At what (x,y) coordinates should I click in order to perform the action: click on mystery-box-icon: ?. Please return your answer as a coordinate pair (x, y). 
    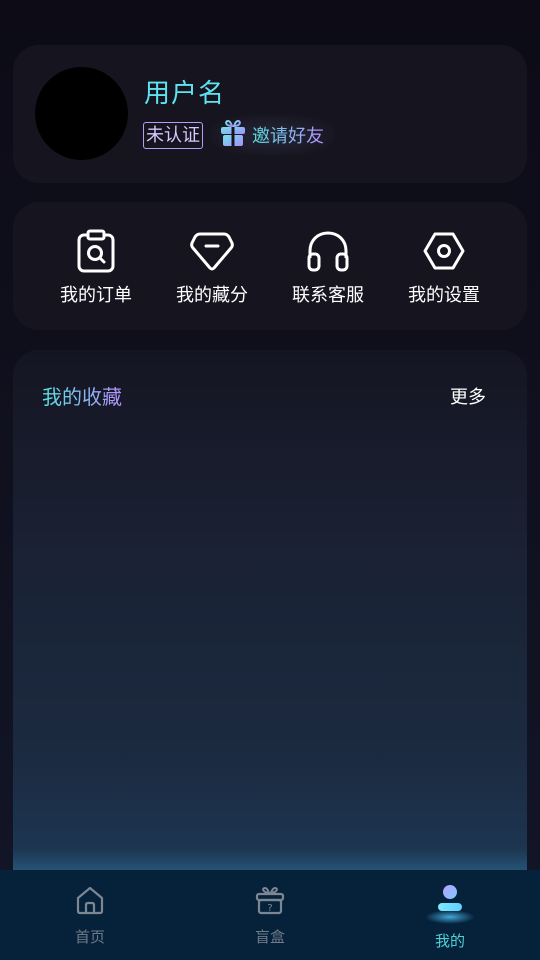
    Looking at the image, I should click on (270, 900).